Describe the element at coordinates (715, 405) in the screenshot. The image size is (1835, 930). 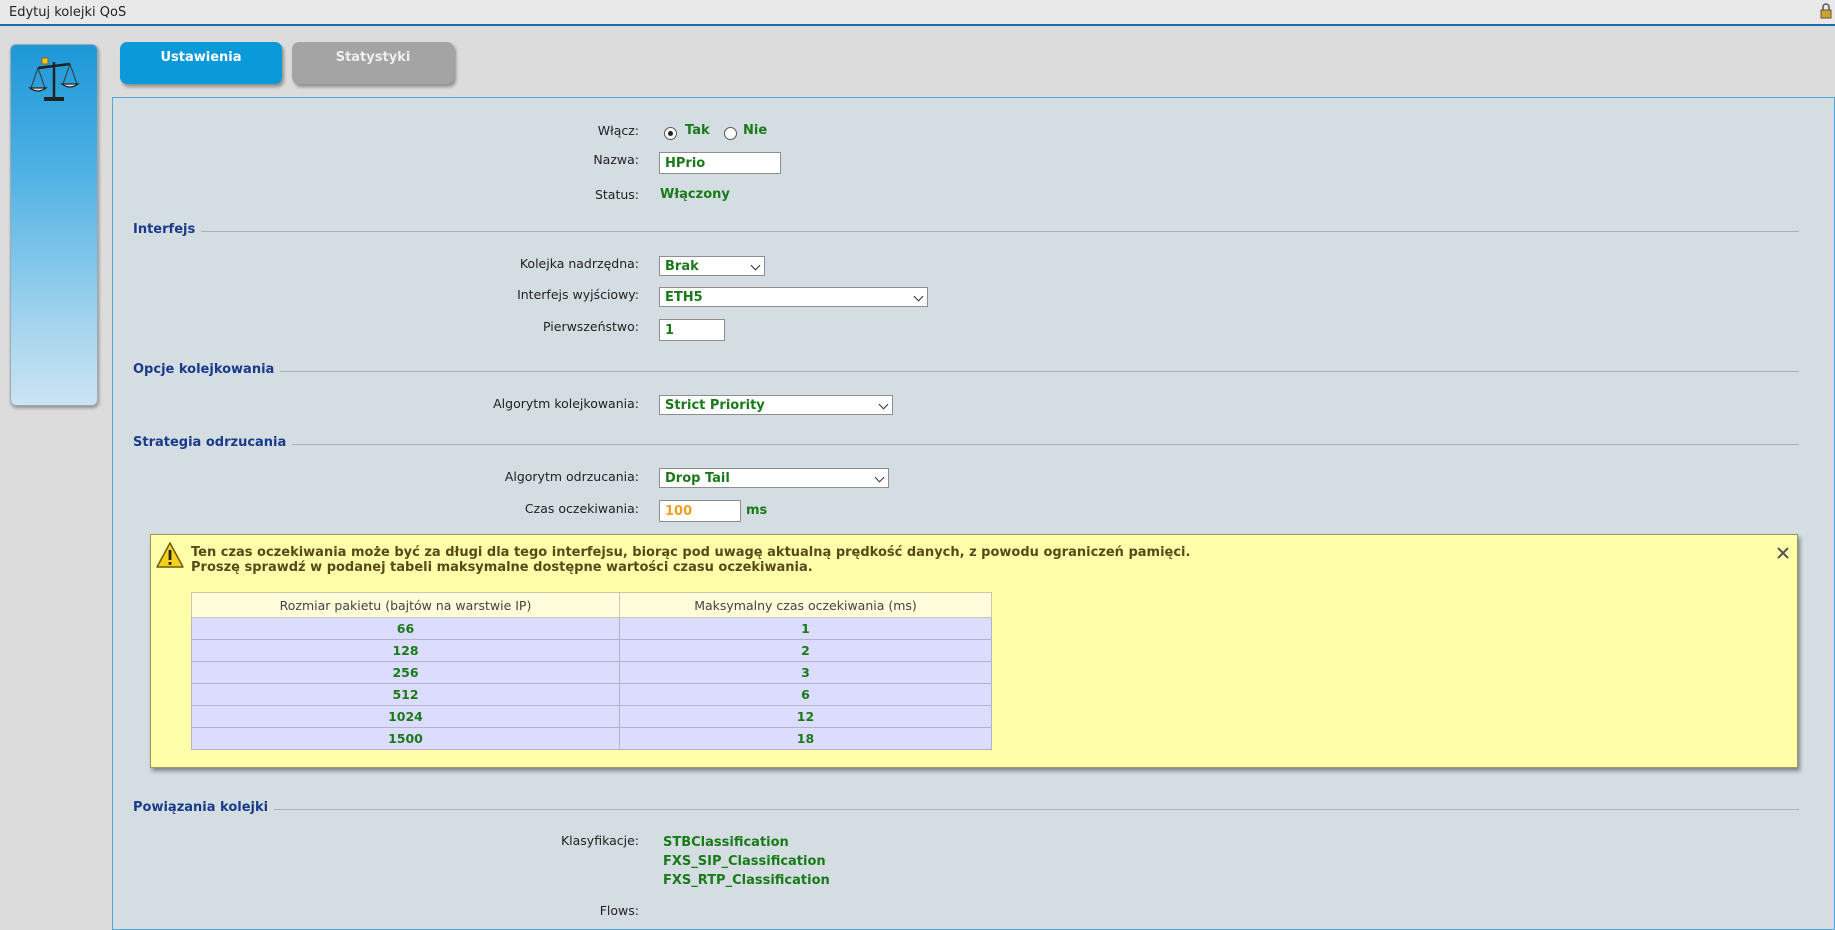
I see `queuing-algorithm-value: Strict Priority` at that location.